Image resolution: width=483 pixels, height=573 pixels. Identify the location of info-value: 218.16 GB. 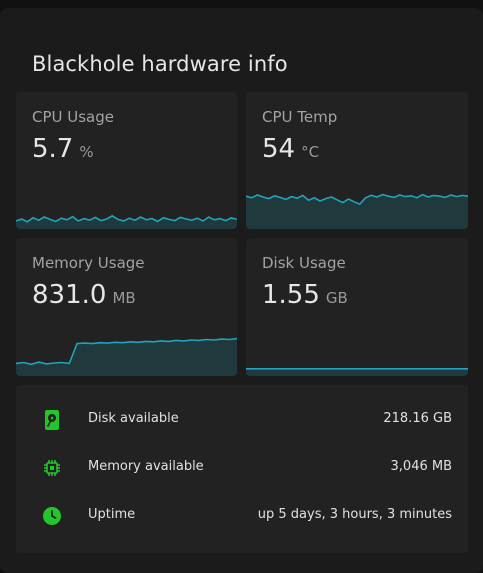
(417, 418).